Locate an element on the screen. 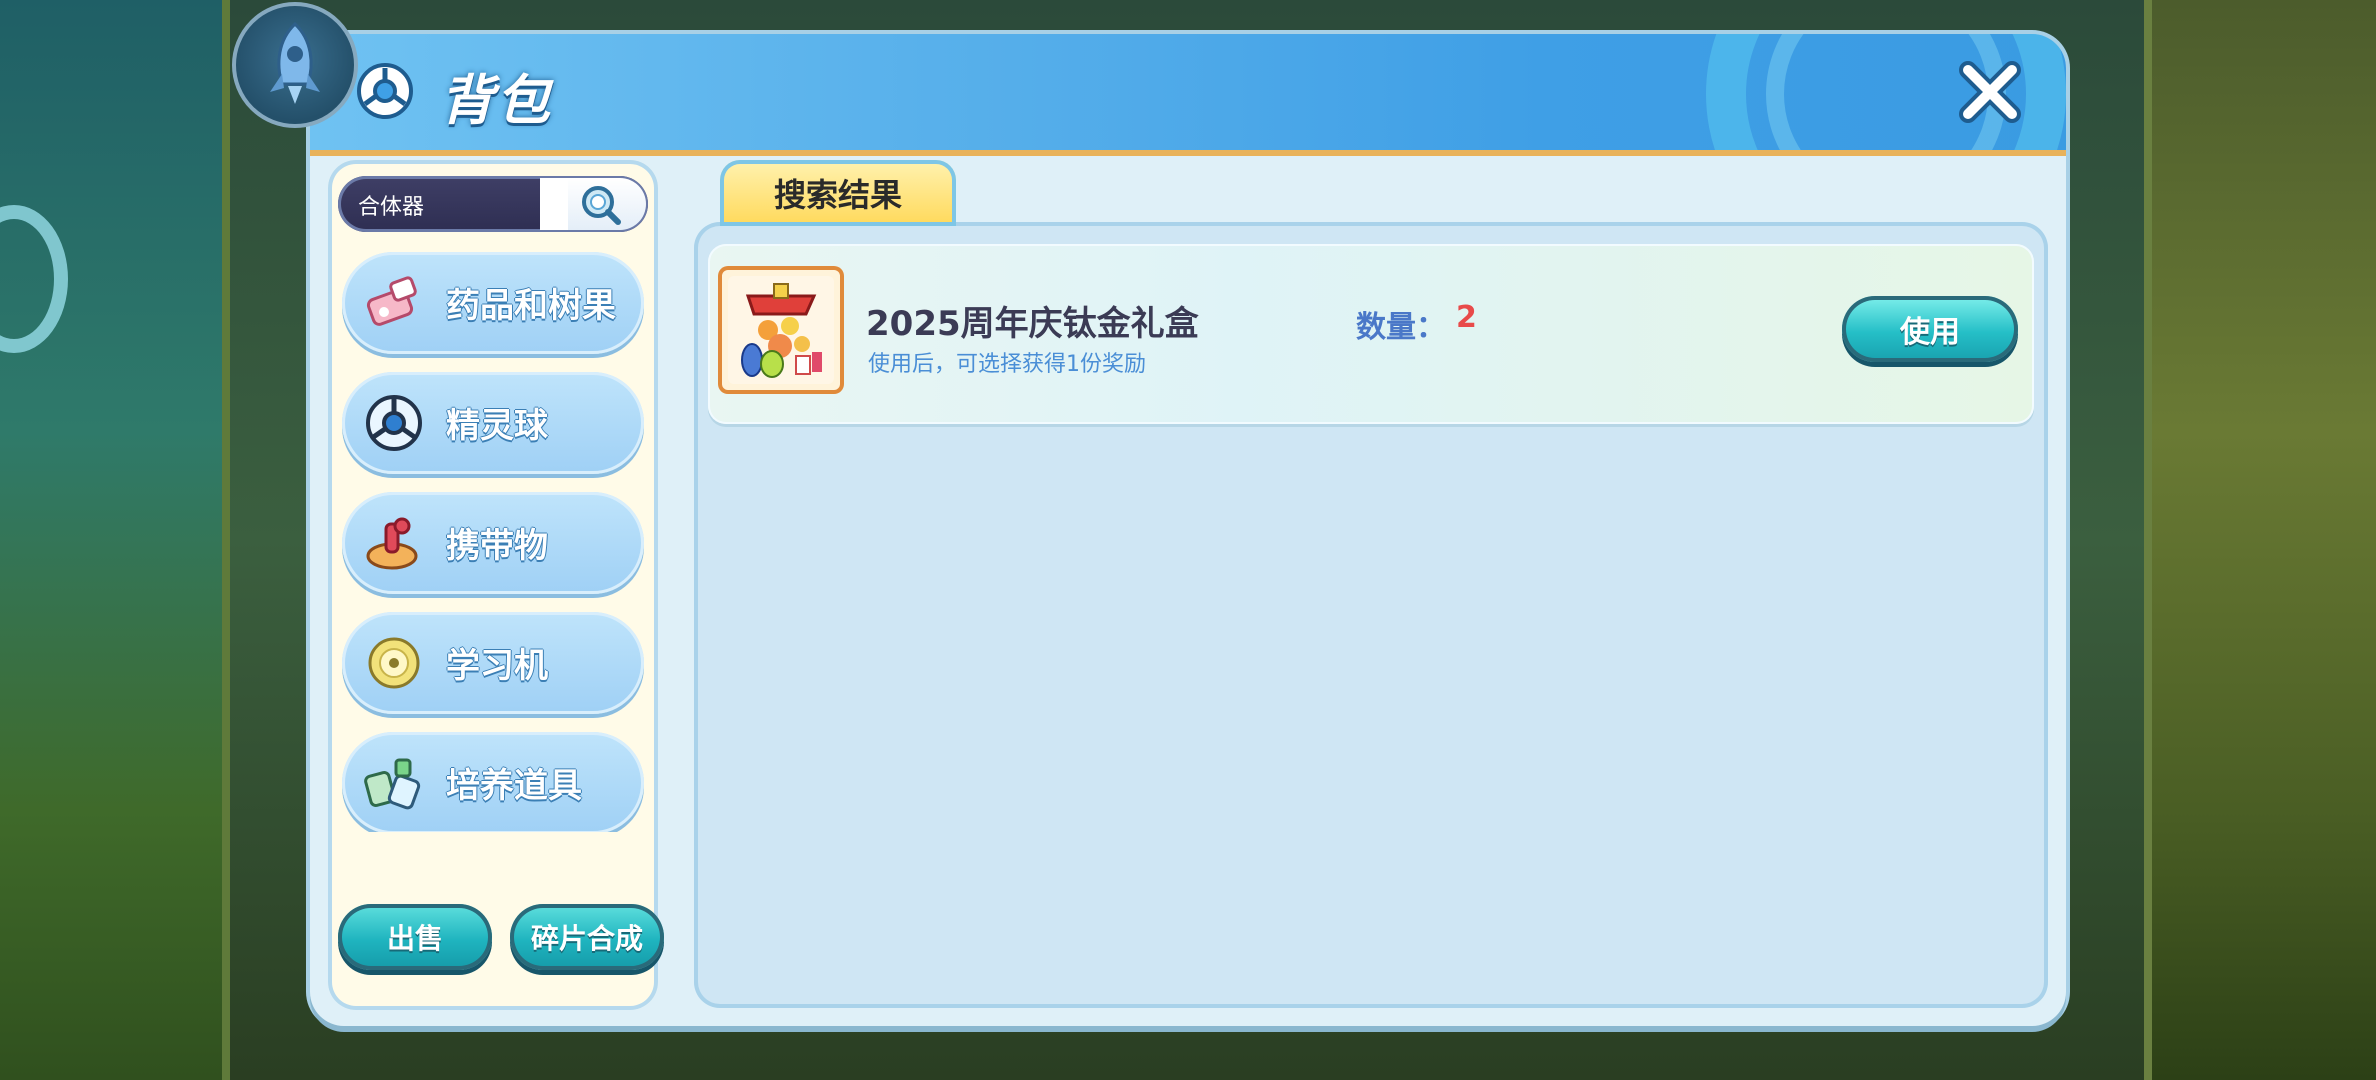  category-label: 携带物 is located at coordinates (497, 546).